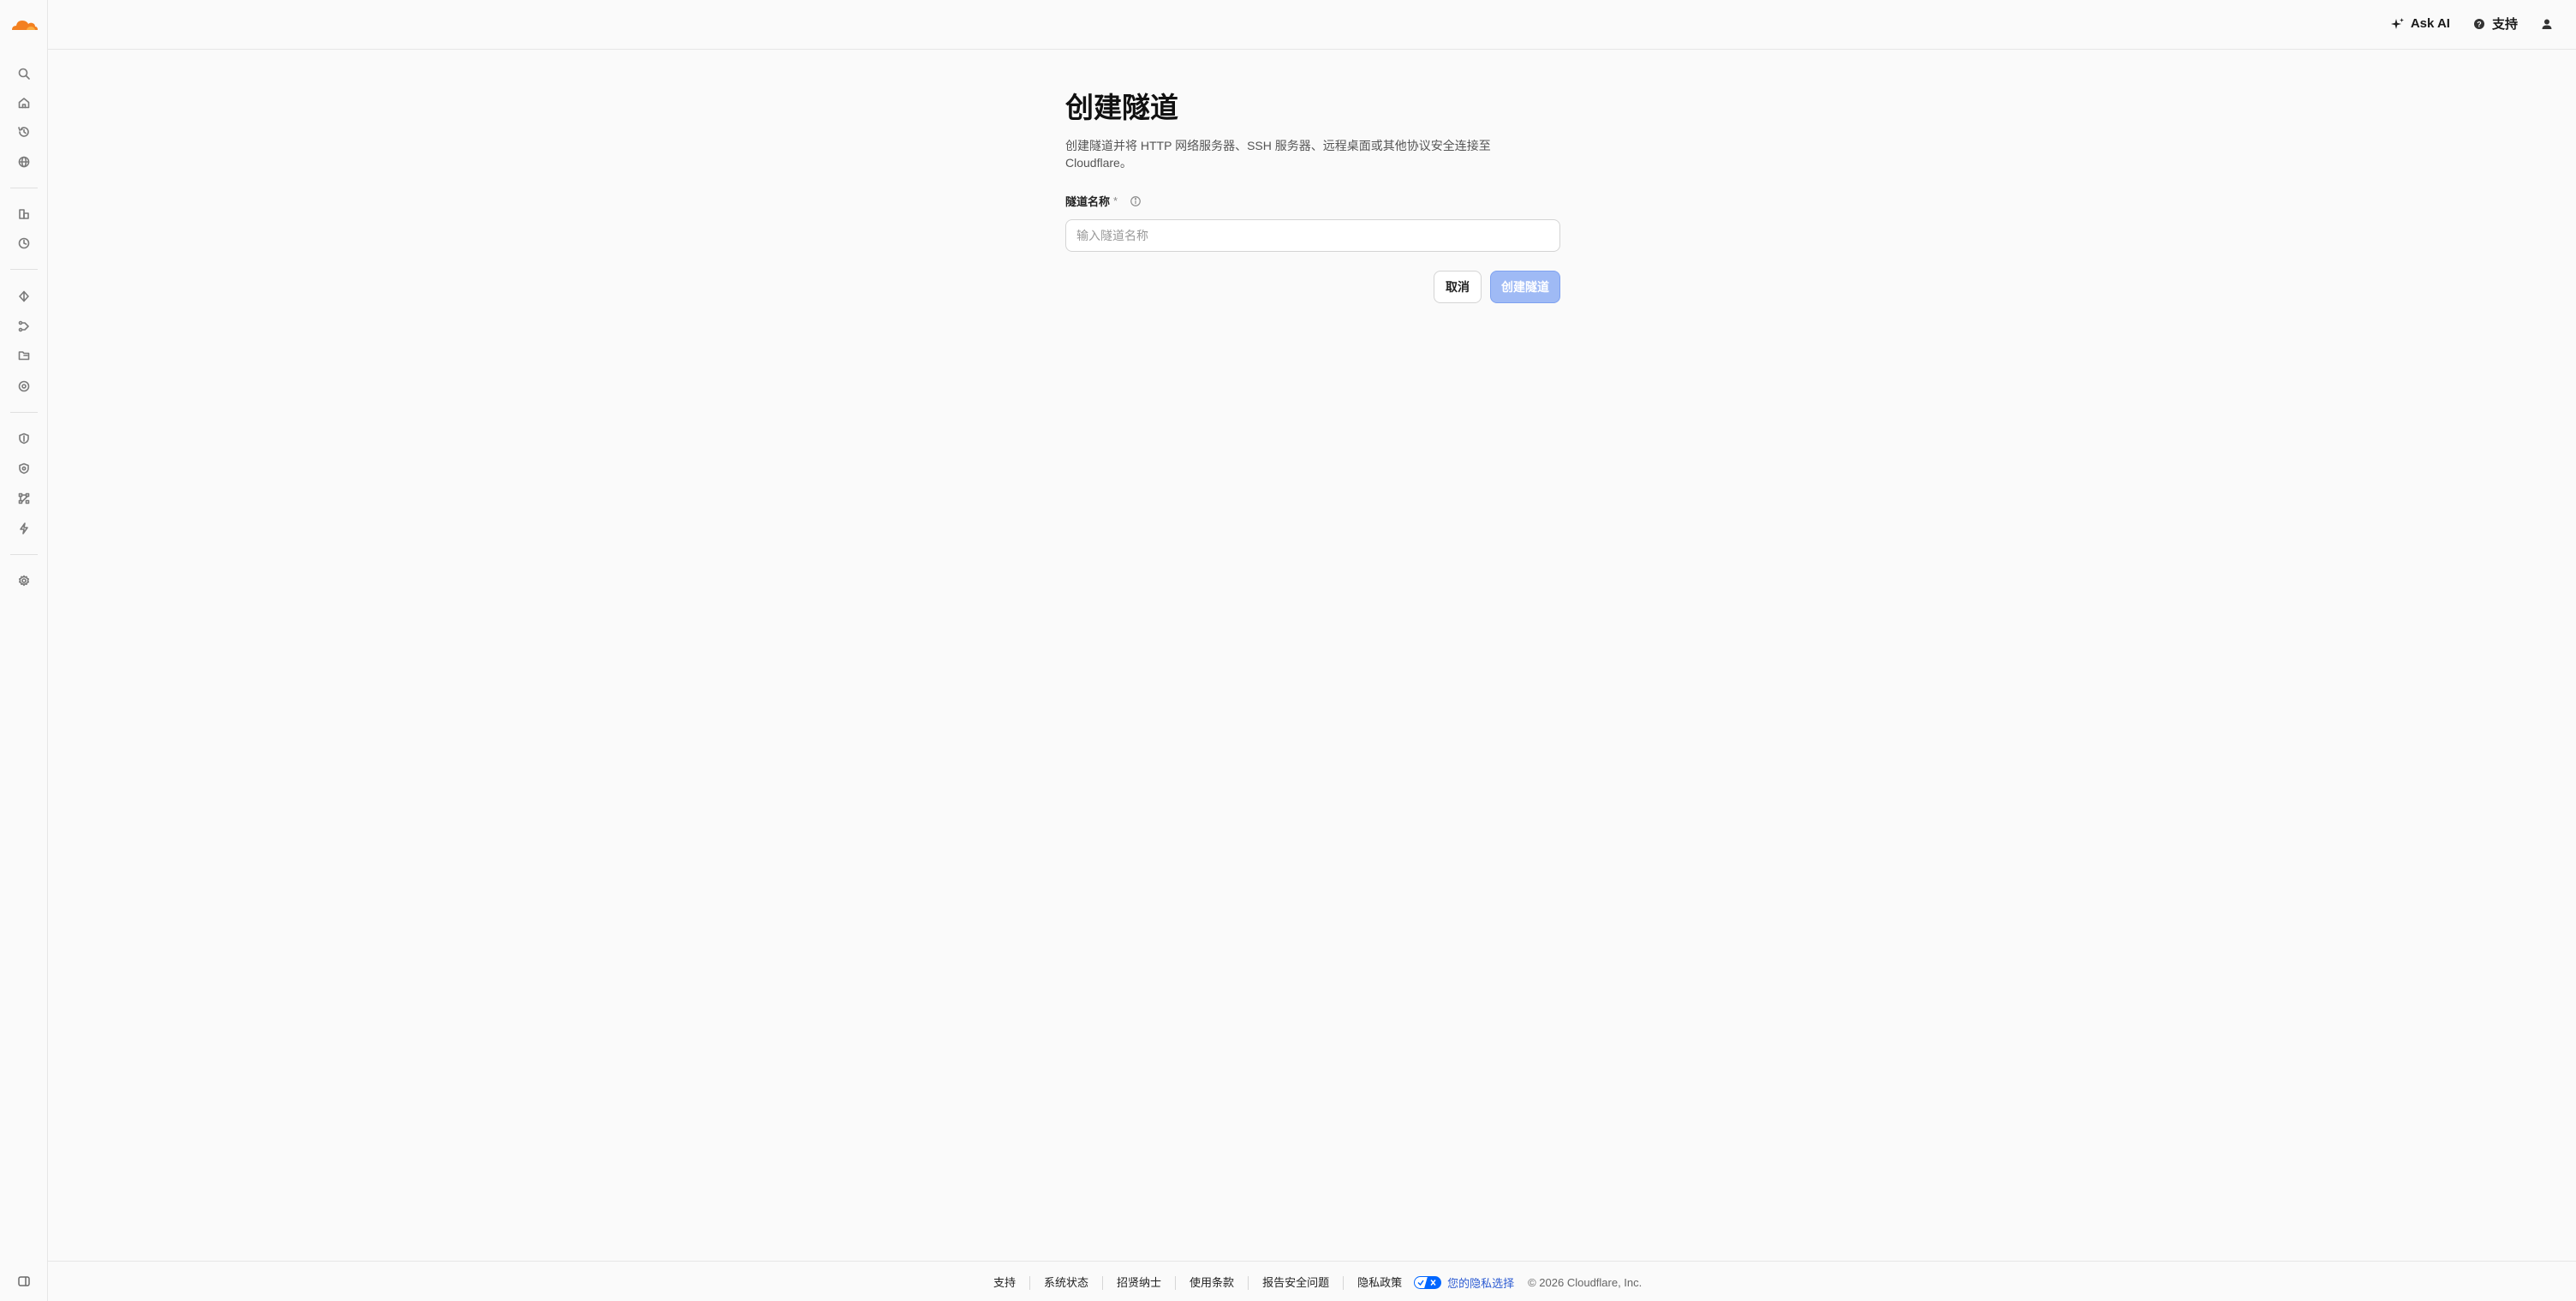  What do you see at coordinates (24, 214) in the screenshot?
I see `chart-icon` at bounding box center [24, 214].